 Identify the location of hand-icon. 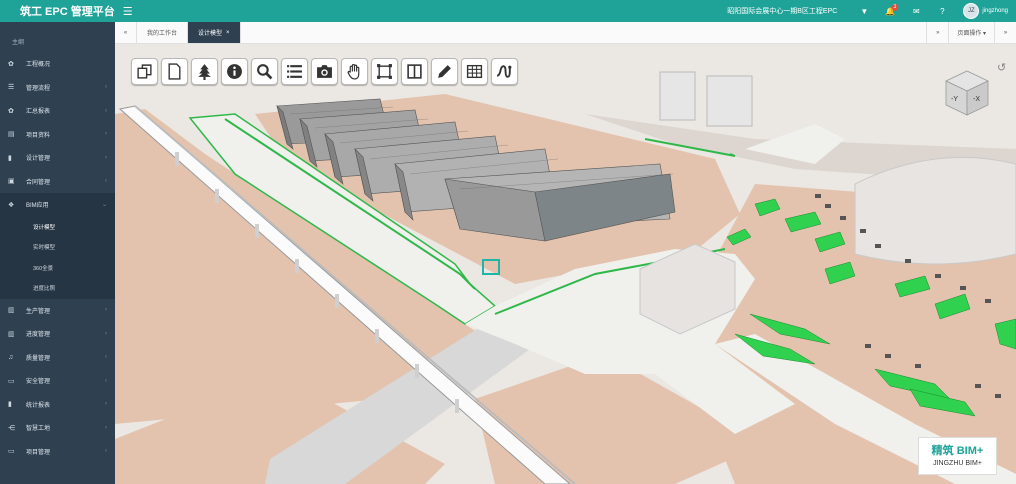
(354, 71).